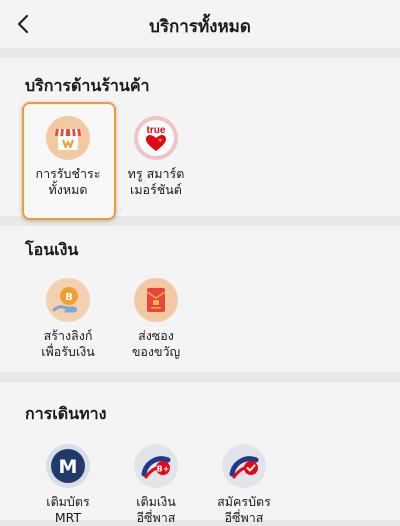 This screenshot has width=400, height=526. I want to click on top-bar: บริการทั้งหมด, so click(200, 24).